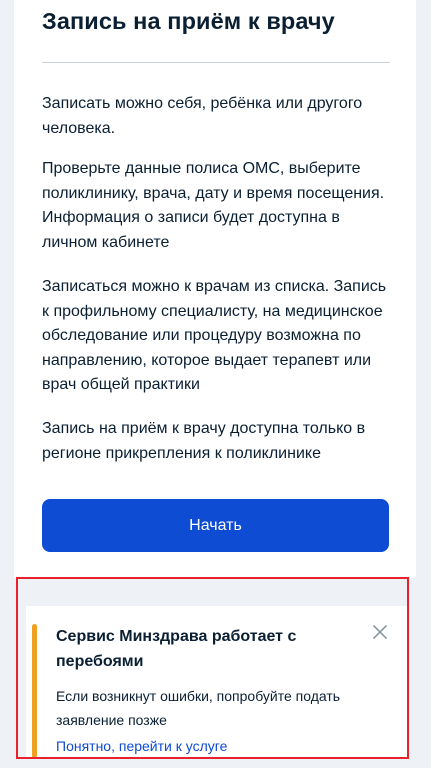 This screenshot has width=431, height=768. Describe the element at coordinates (215, 525) in the screenshot. I see `start-button: Начать` at that location.